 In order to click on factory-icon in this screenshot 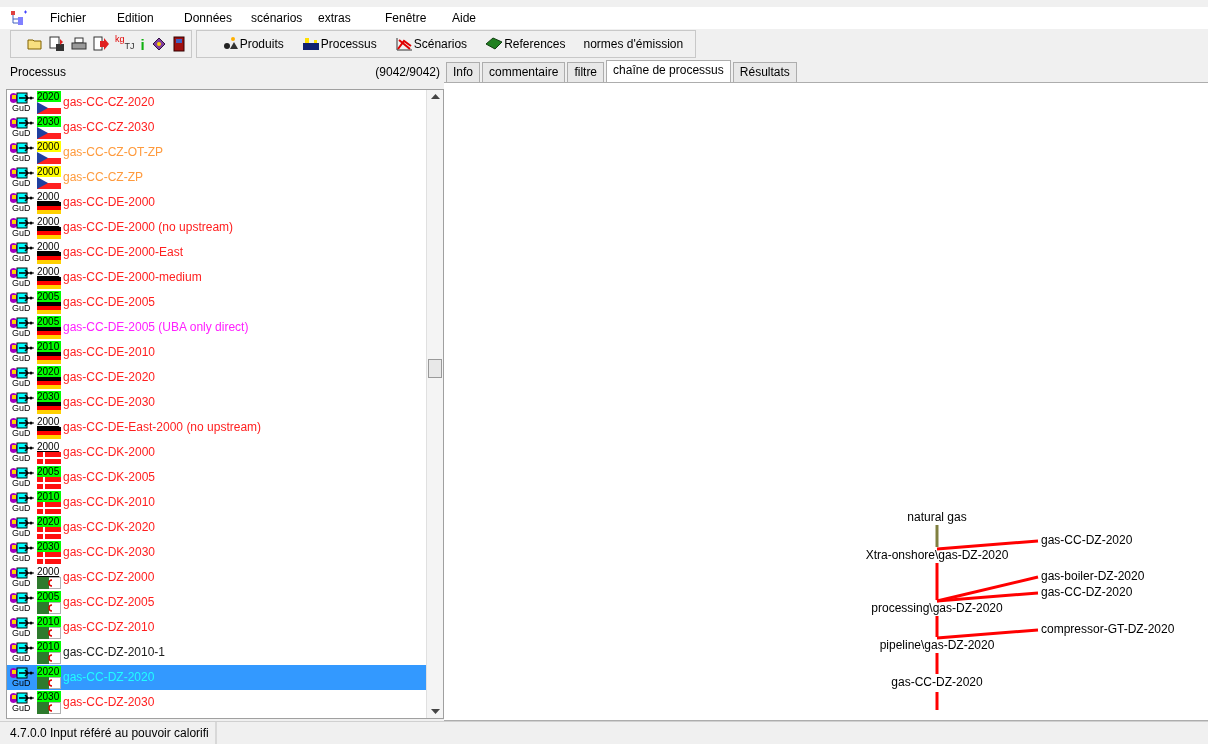, I will do `click(310, 44)`.